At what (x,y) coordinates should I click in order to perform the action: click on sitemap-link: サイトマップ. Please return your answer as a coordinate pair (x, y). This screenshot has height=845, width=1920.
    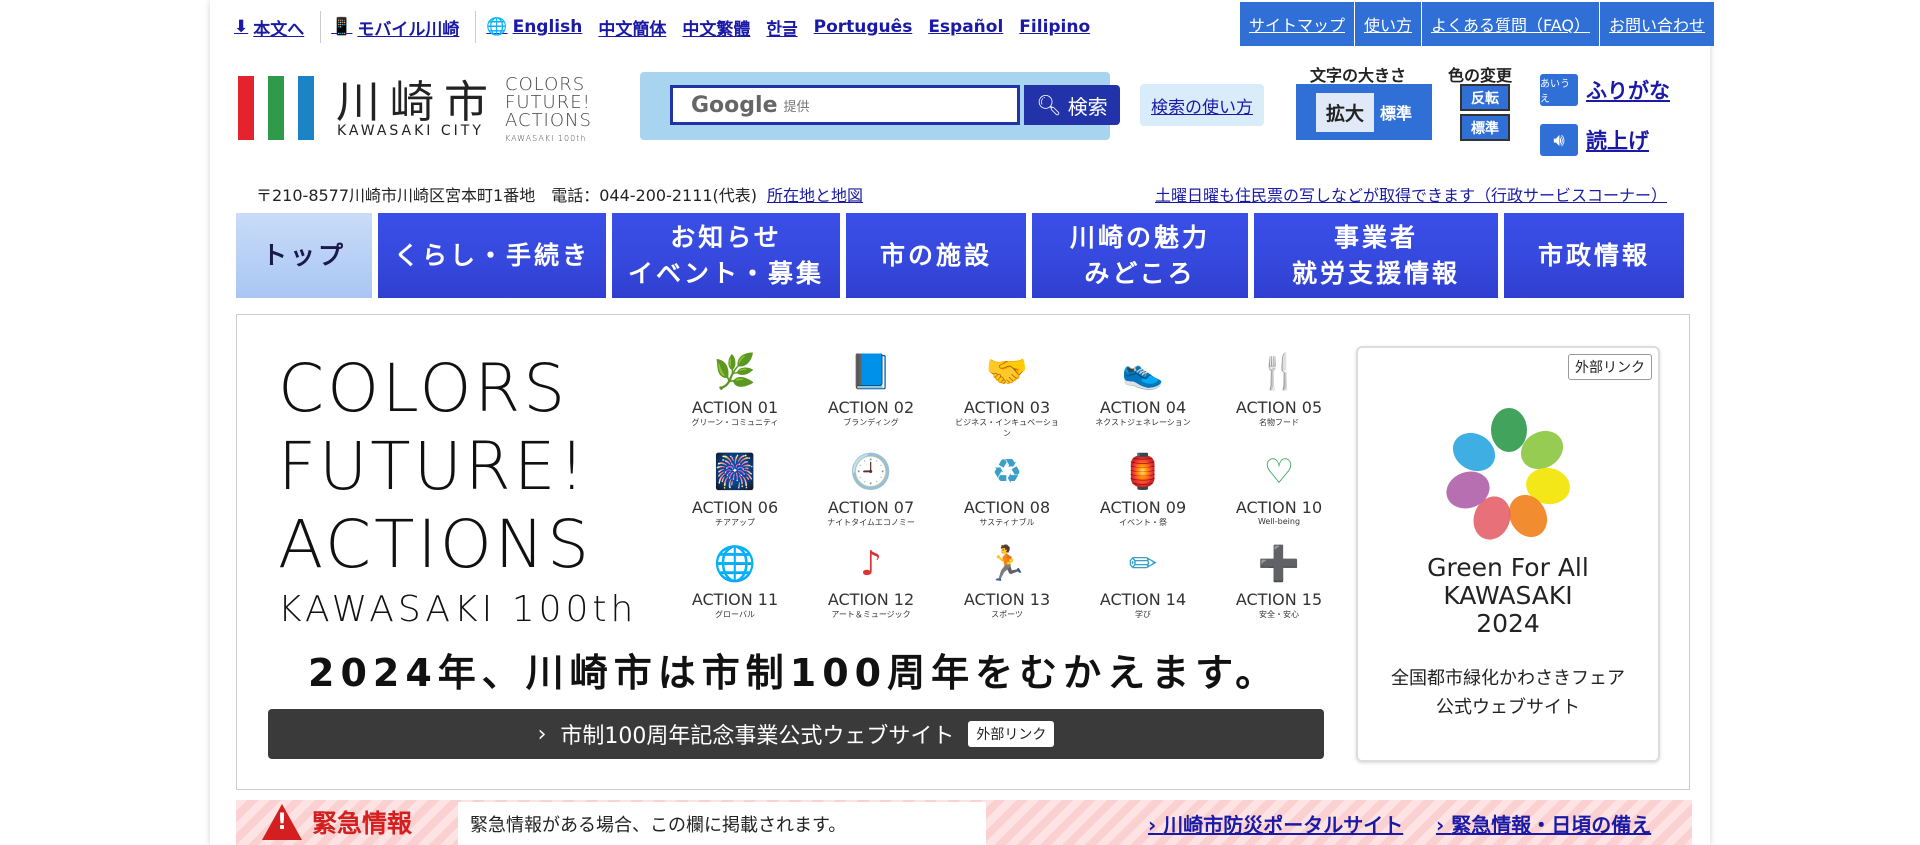
    Looking at the image, I should click on (1298, 24).